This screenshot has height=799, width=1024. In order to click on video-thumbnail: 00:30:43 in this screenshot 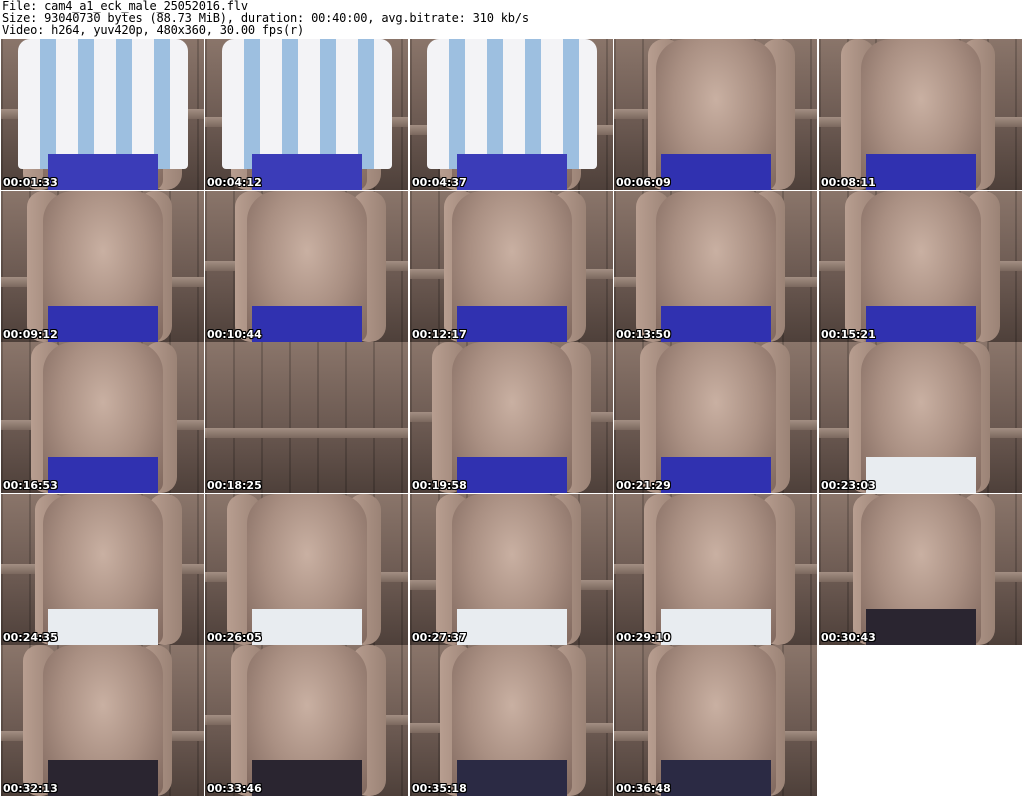, I will do `click(920, 569)`.